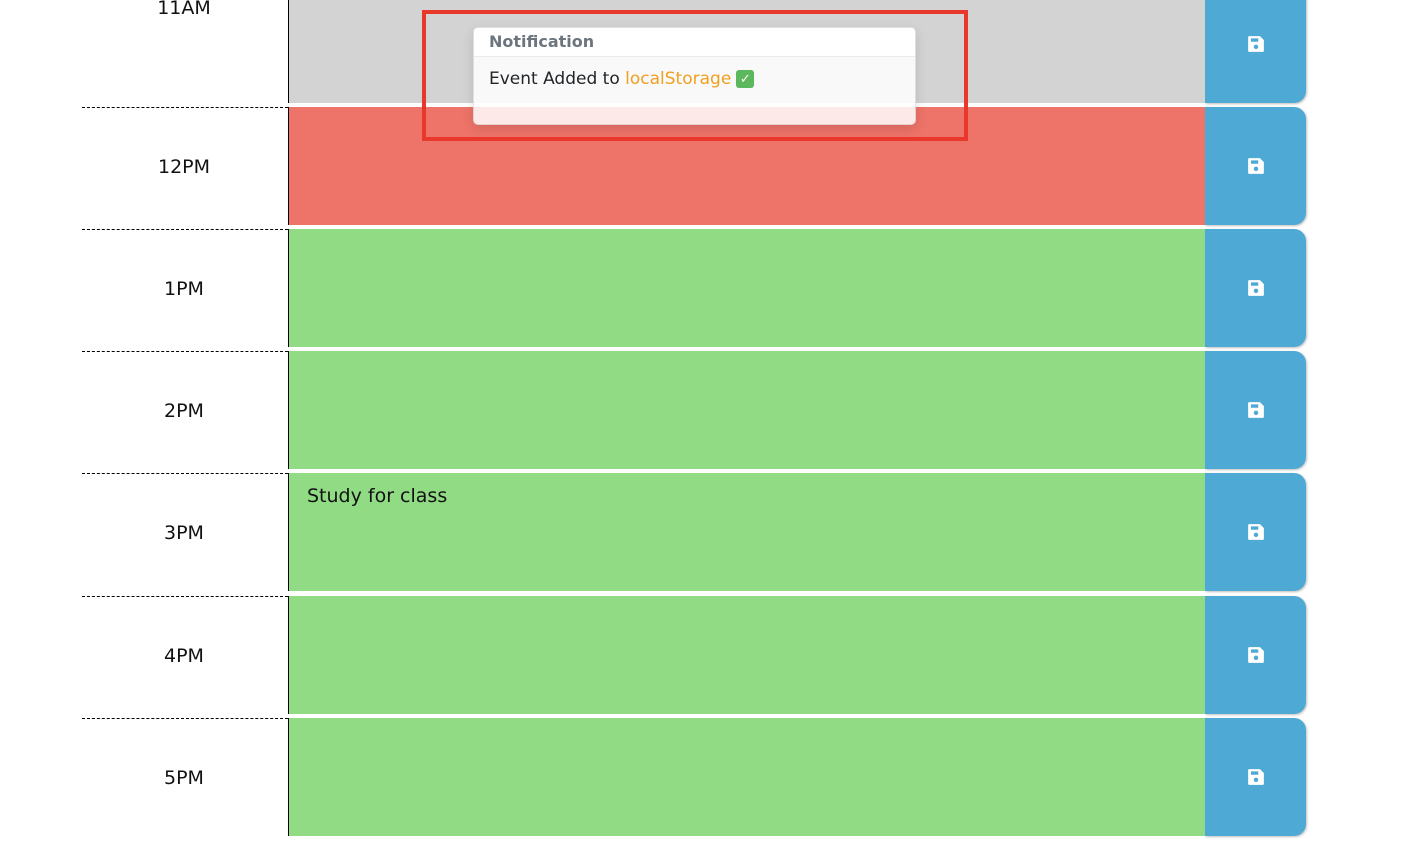 The width and height of the screenshot is (1416, 842). Describe the element at coordinates (185, 410) in the screenshot. I see `hour-label: 2PM` at that location.